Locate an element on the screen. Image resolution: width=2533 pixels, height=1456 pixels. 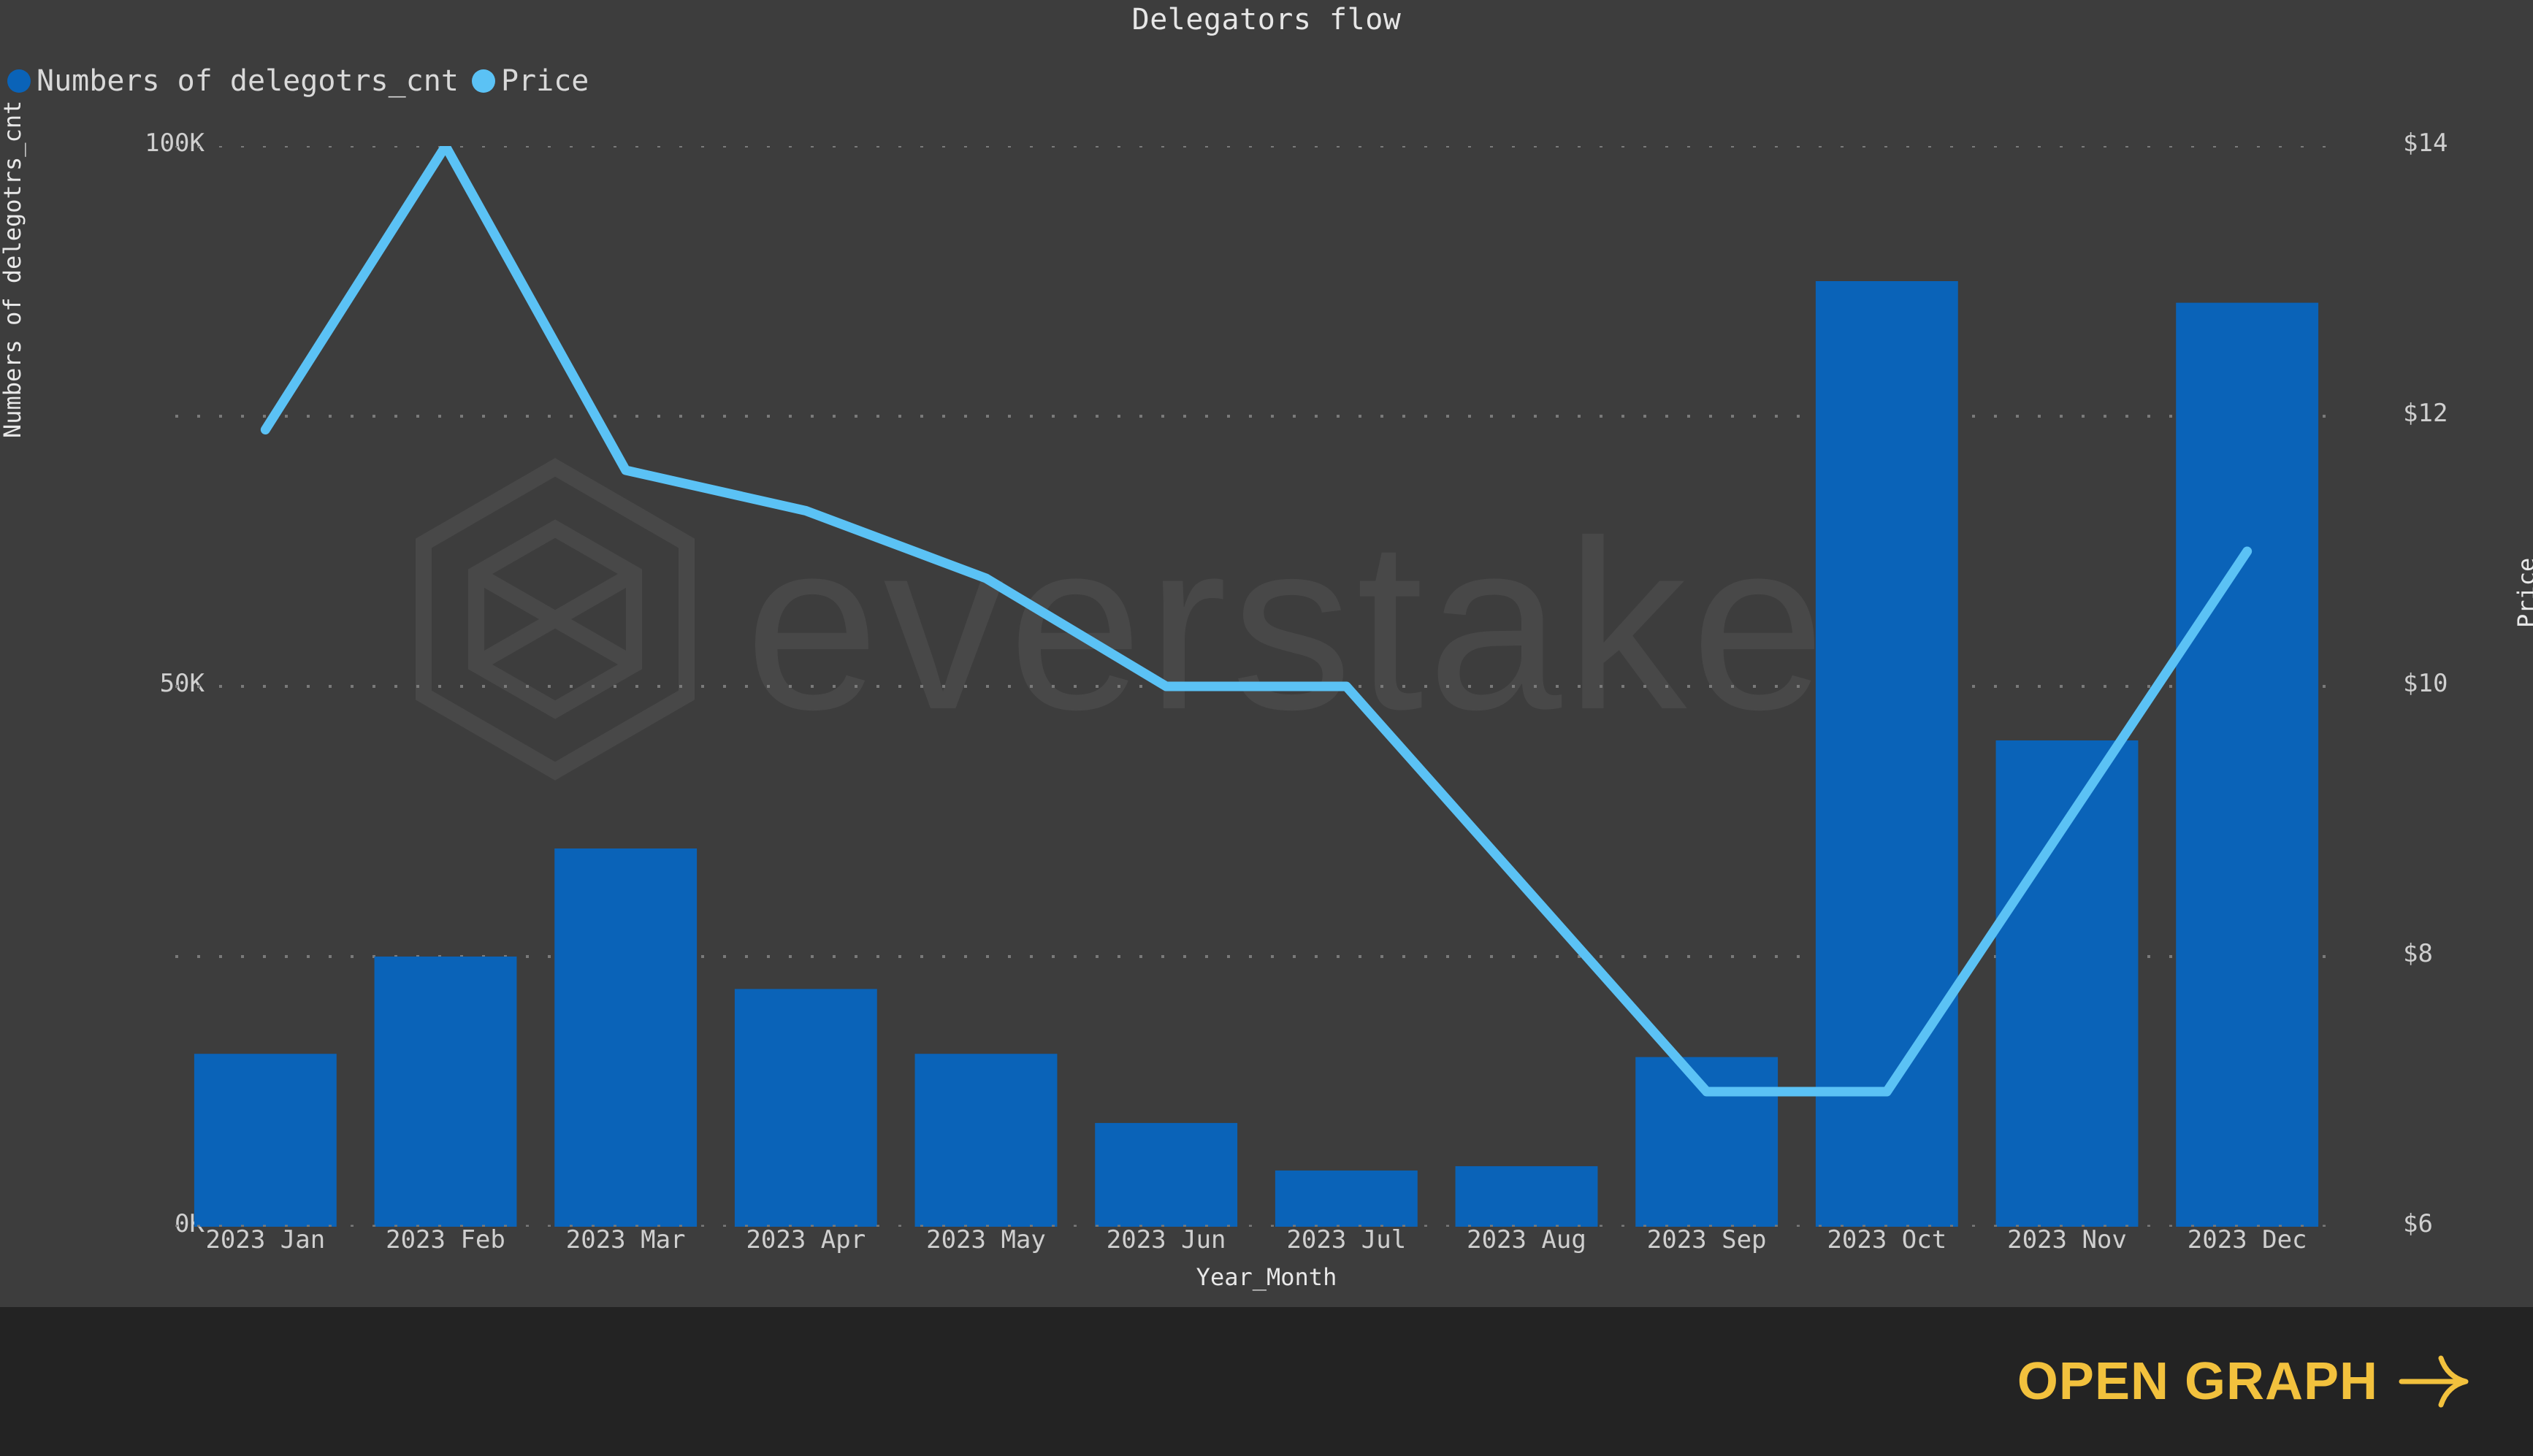
page-title: Delegators flow is located at coordinates (1266, 20).